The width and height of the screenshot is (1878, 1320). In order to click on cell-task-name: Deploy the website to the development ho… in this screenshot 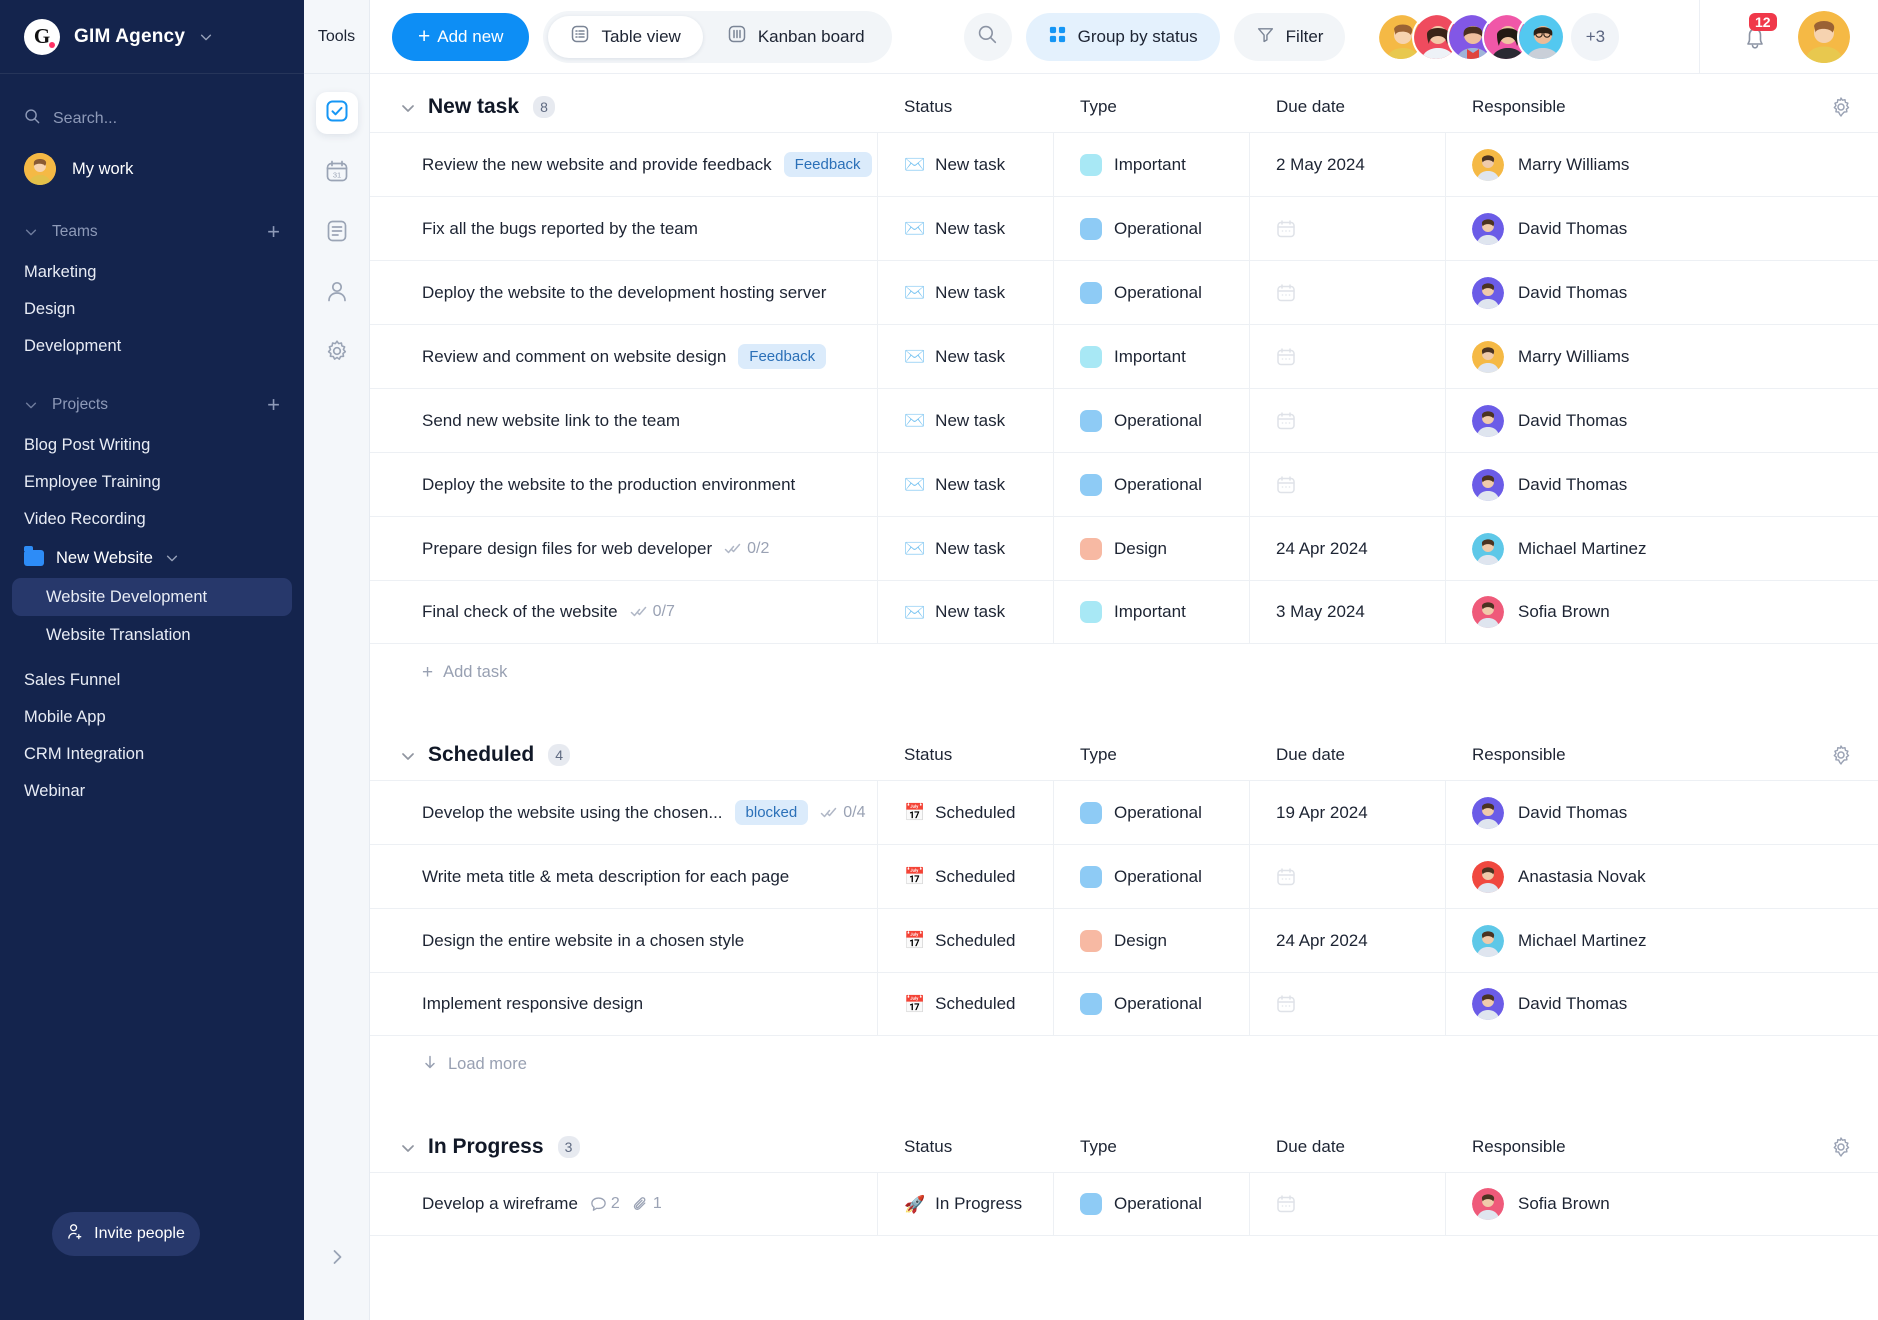, I will do `click(624, 292)`.